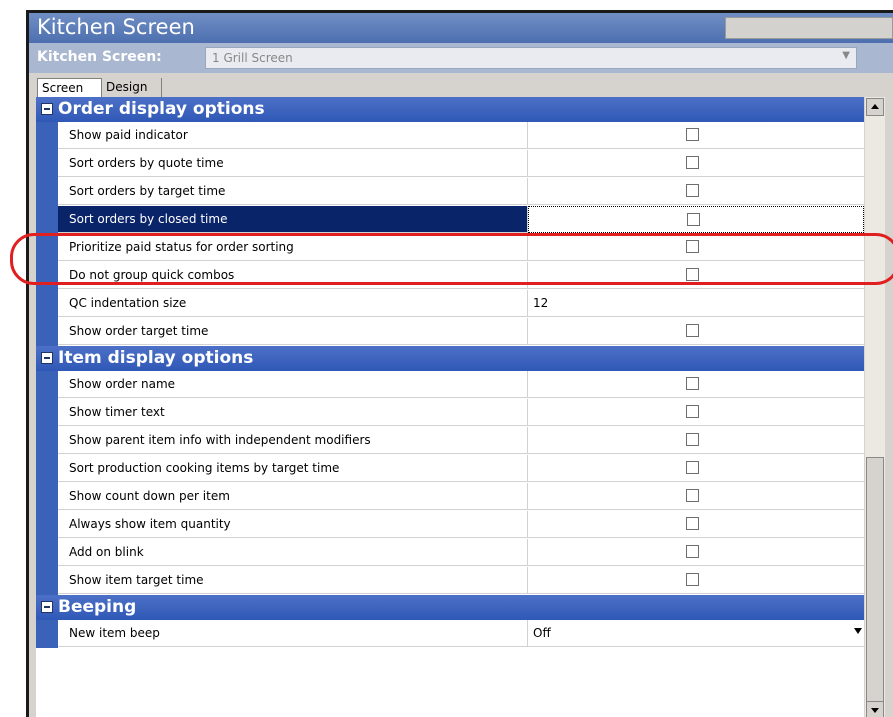 The image size is (893, 717). I want to click on property-row: Show paid indicator, so click(450, 136).